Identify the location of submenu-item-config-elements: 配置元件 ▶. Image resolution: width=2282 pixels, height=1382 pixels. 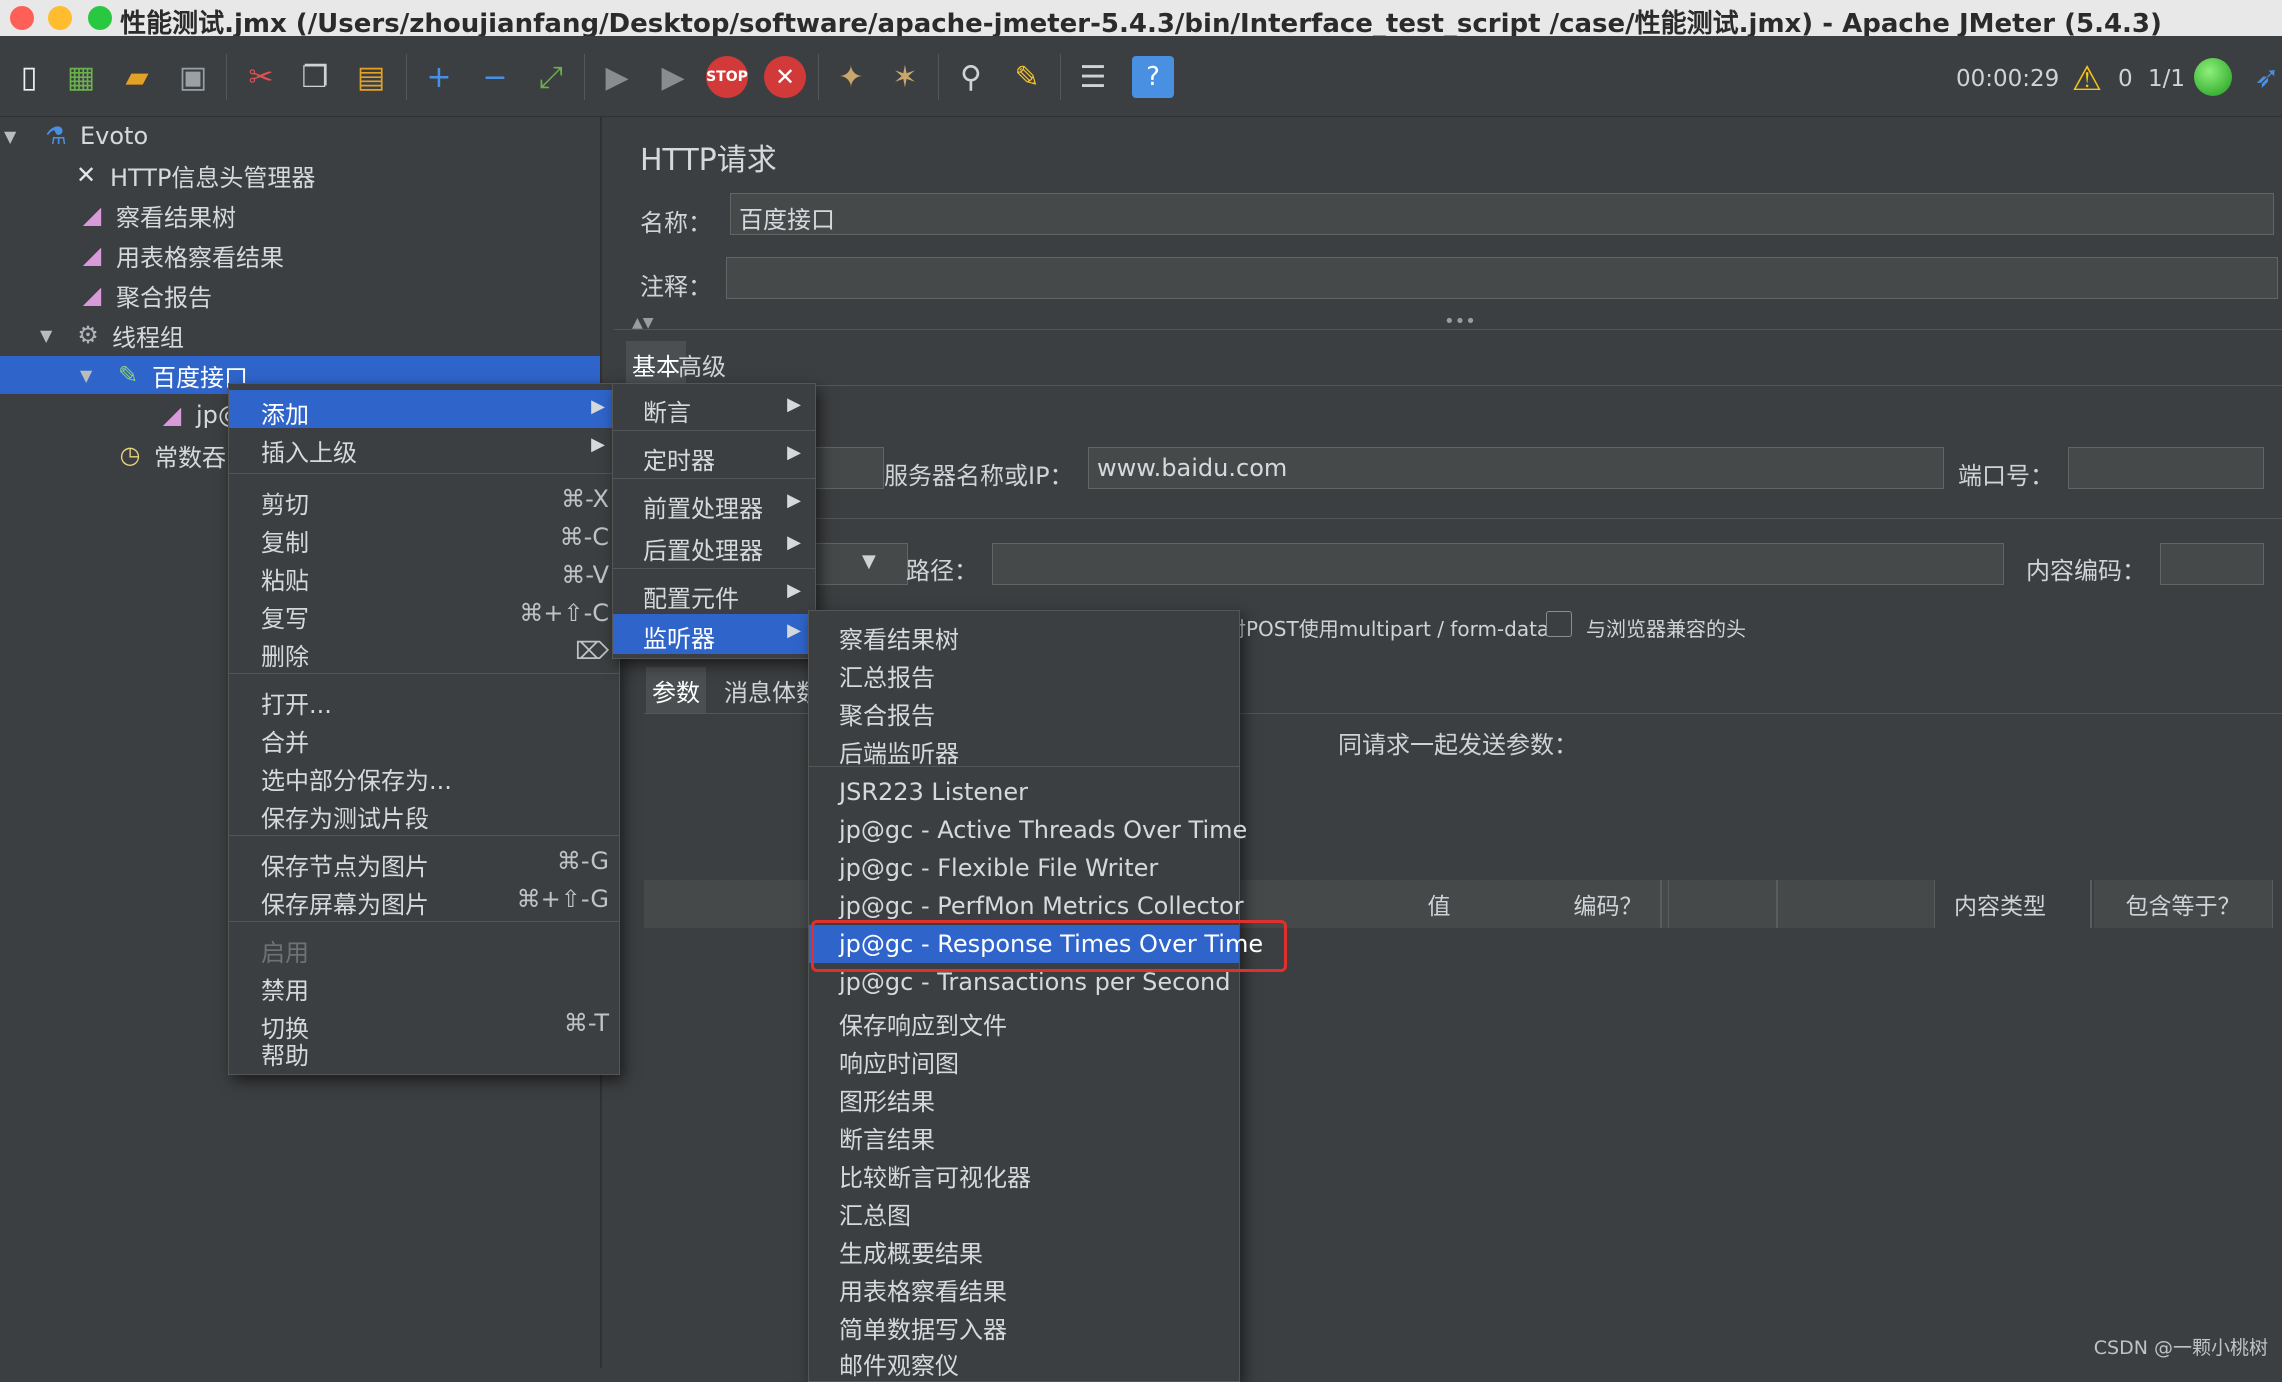
(714, 593).